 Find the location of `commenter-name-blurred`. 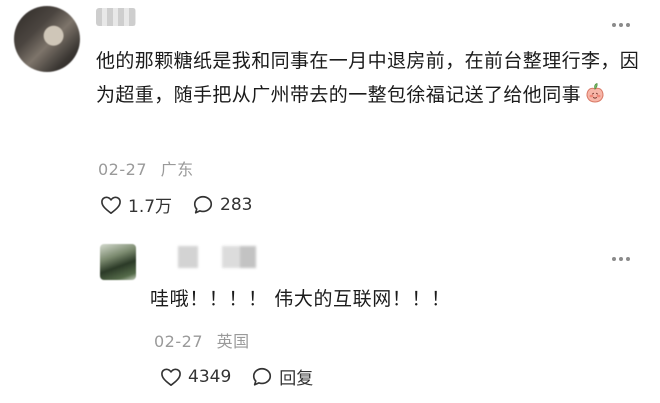

commenter-name-blurred is located at coordinates (116, 17).